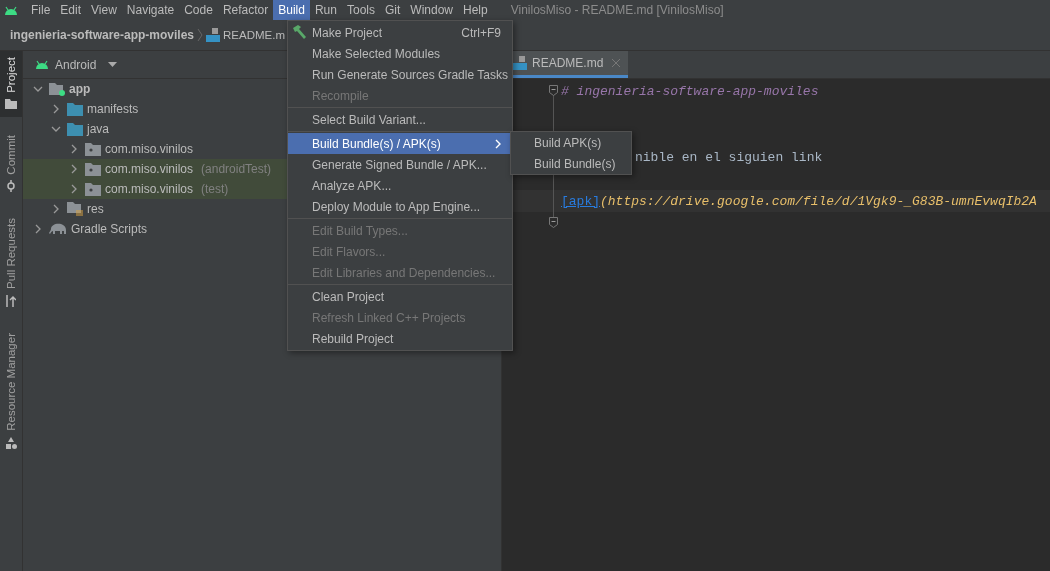 This screenshot has width=1050, height=571. What do you see at coordinates (818, 201) in the screenshot?
I see `link-url: (https://drive.google.com/file/d/1Vgk9-_G83B-umnEvwqIb2A` at bounding box center [818, 201].